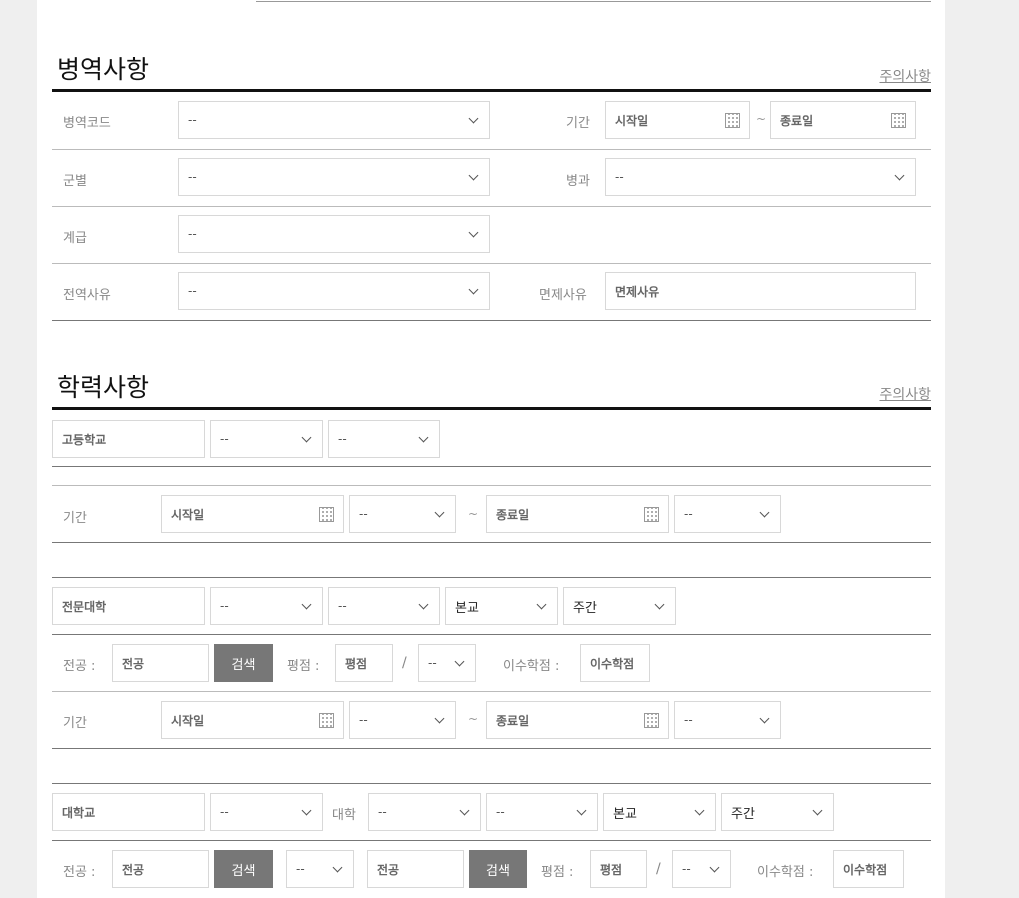 The image size is (1019, 898). Describe the element at coordinates (727, 720) in the screenshot. I see `college-end-status-select: --` at that location.